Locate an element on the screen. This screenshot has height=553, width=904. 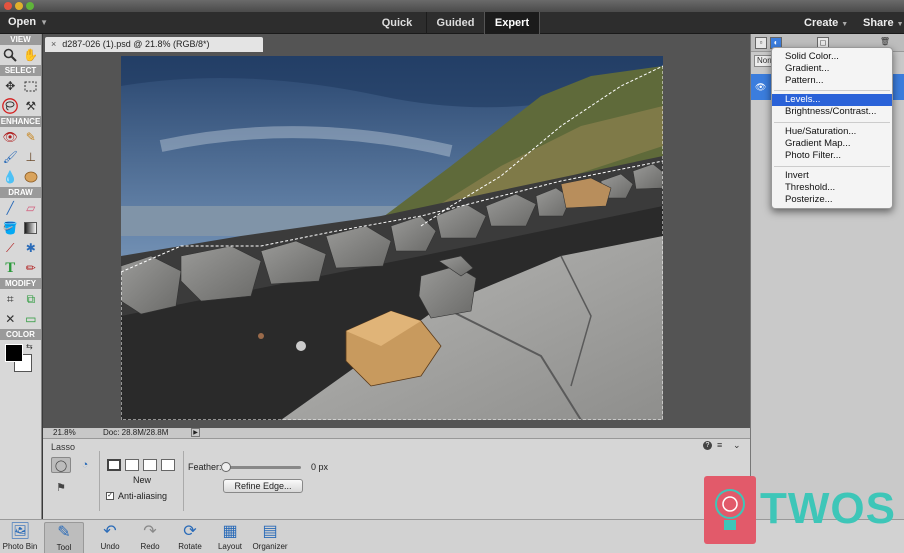
chevron-down-icon: ▼ is located at coordinates (900, 24).